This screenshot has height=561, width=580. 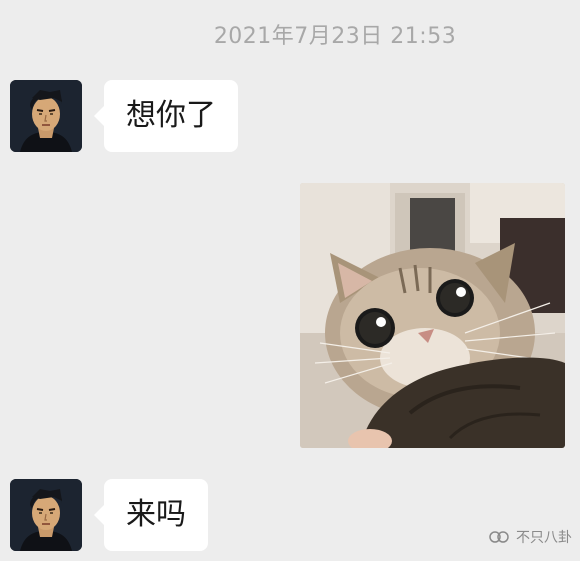 What do you see at coordinates (335, 36) in the screenshot?
I see `message-timestamp: 2021年7月23日 21:53` at bounding box center [335, 36].